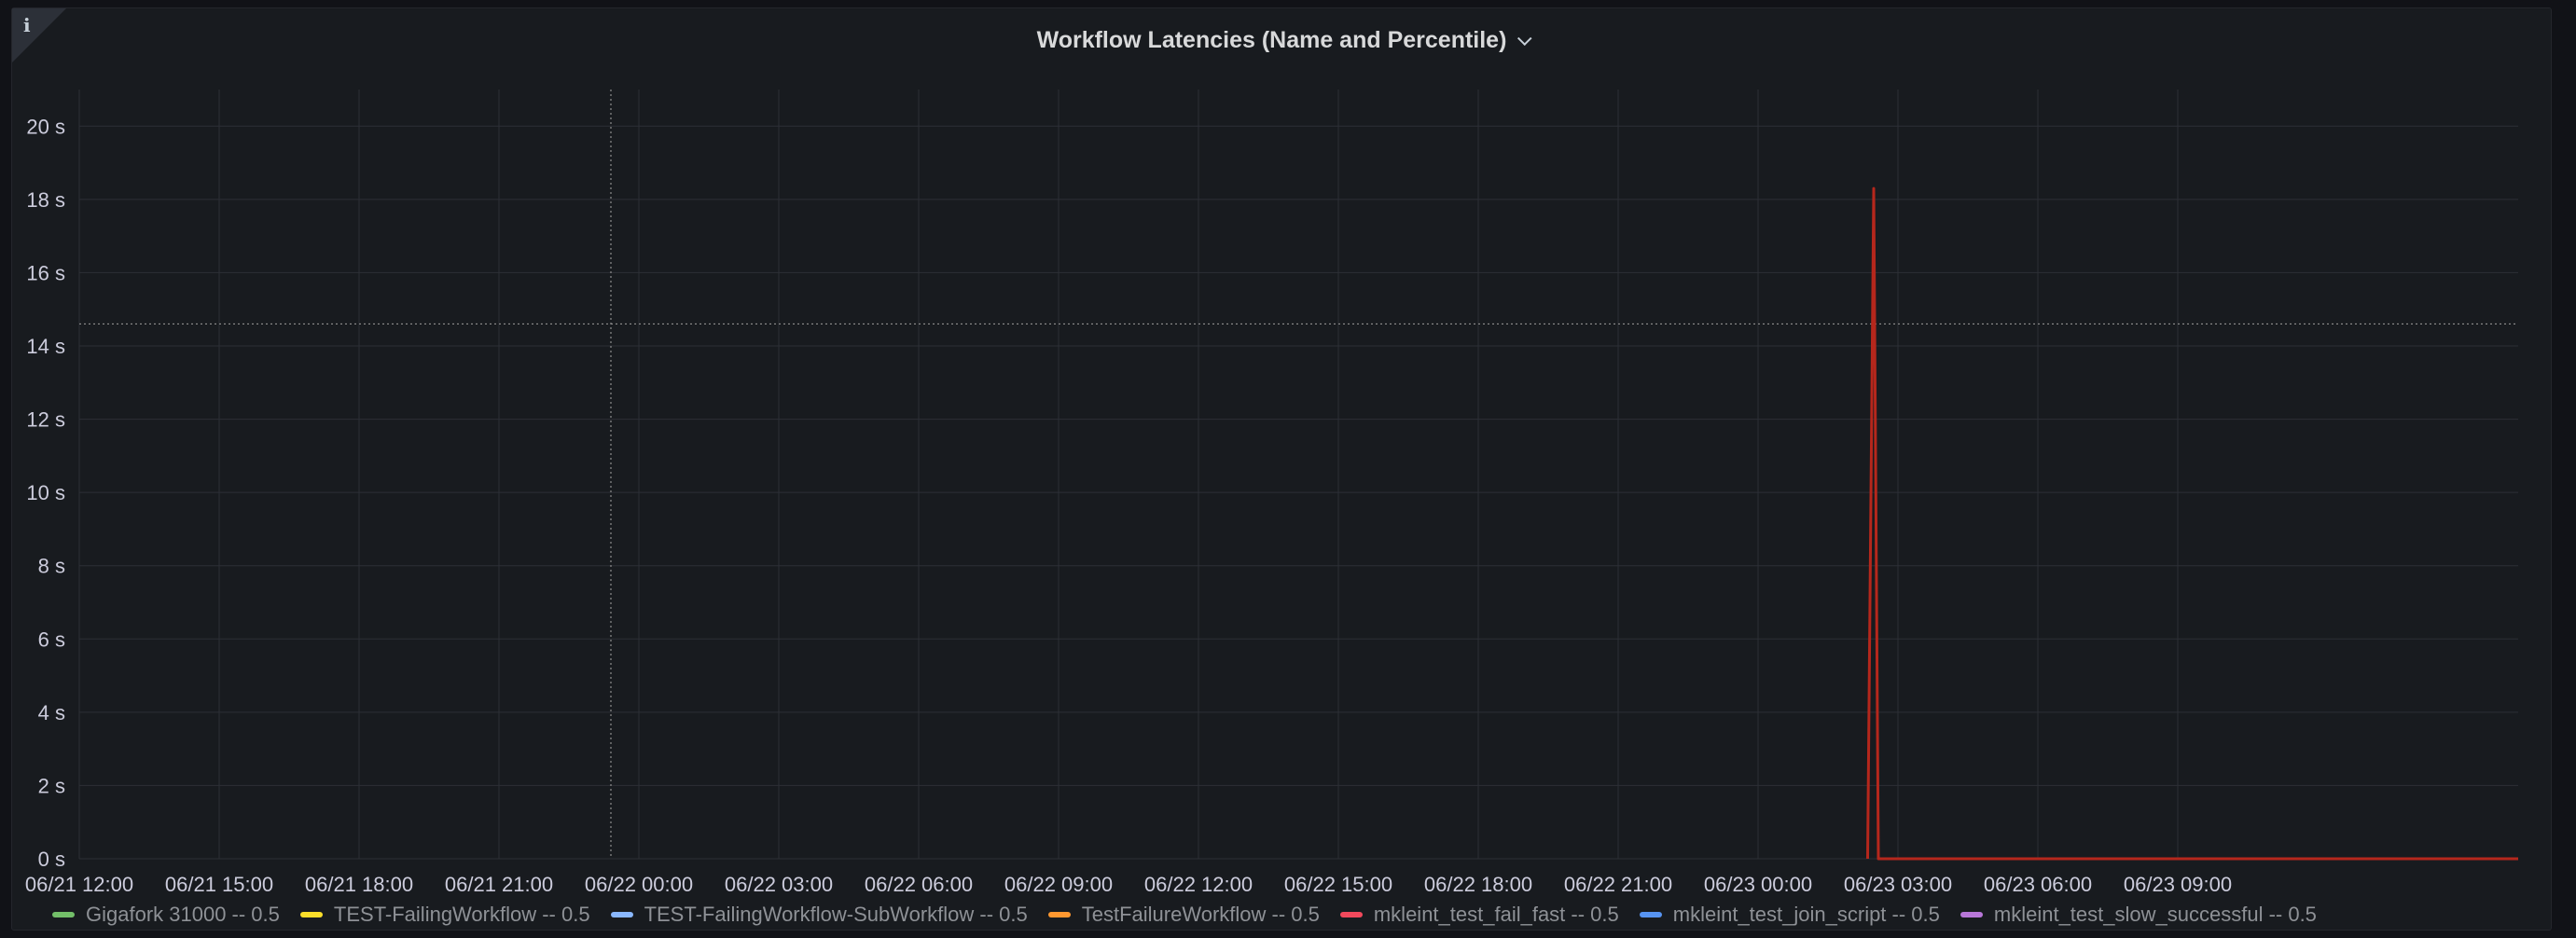 Image resolution: width=2576 pixels, height=938 pixels. Describe the element at coordinates (183, 915) in the screenshot. I see `legend-label: Gigafork 31000 -- 0.5` at that location.